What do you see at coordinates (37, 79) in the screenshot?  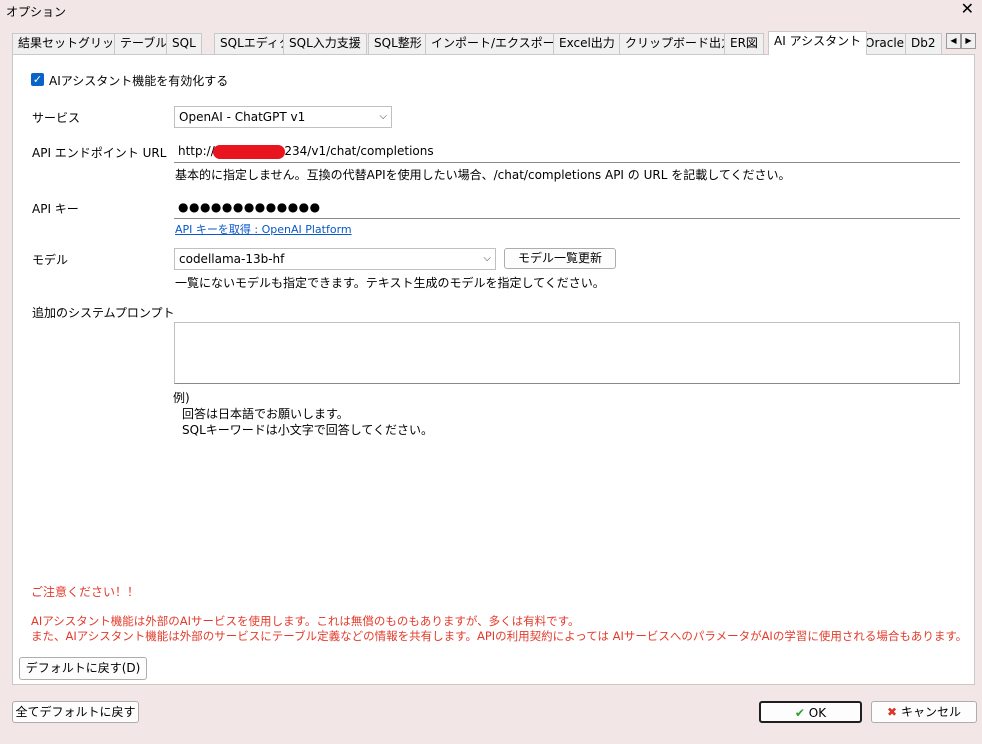 I see `enable-ai-checkbox: ✓` at bounding box center [37, 79].